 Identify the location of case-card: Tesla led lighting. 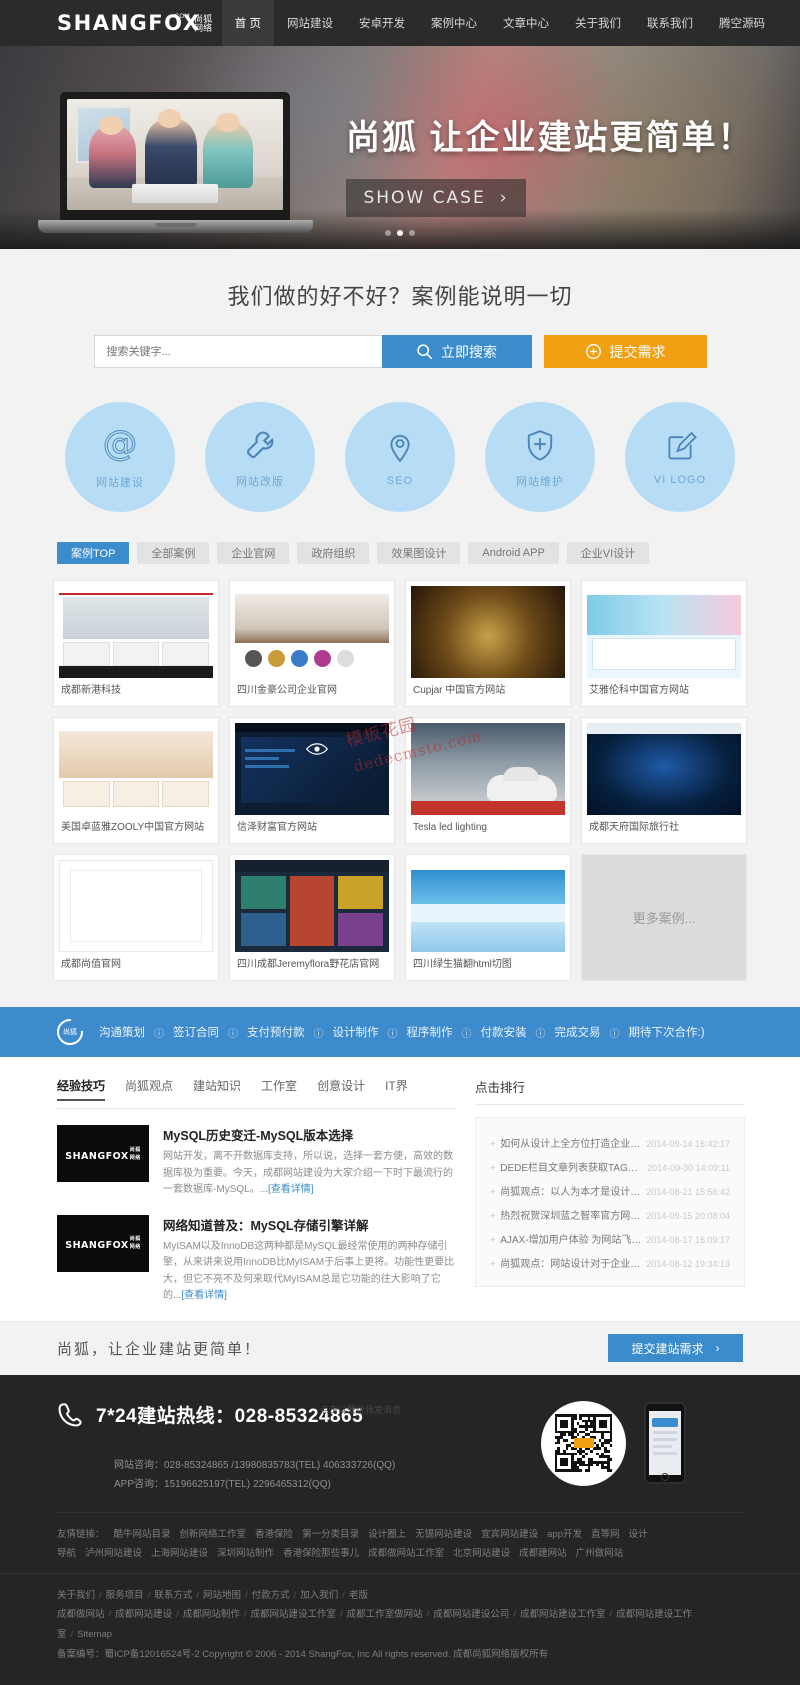
(488, 780).